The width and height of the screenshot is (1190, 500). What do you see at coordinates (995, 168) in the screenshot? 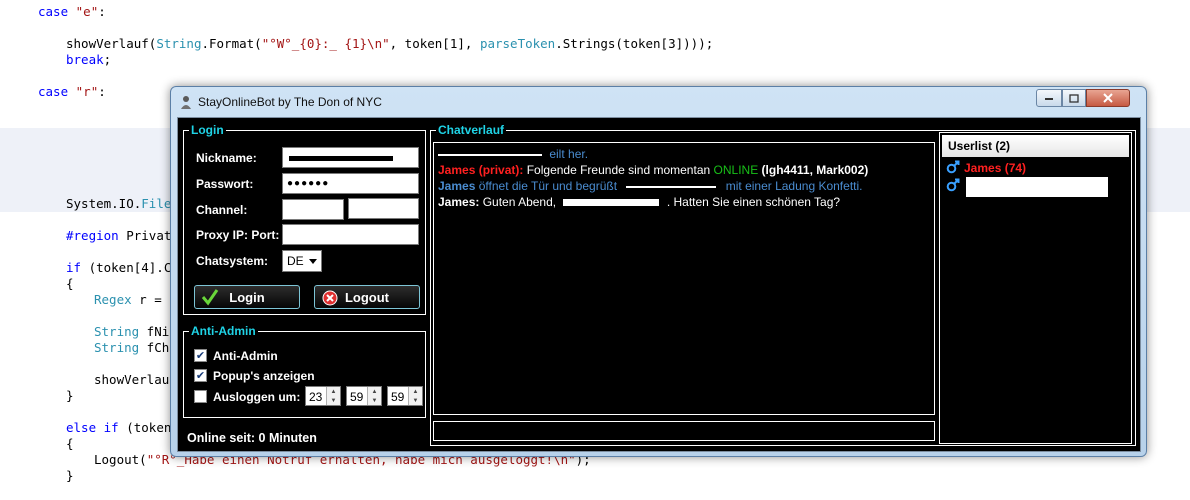
I see `user-name: James (74)` at bounding box center [995, 168].